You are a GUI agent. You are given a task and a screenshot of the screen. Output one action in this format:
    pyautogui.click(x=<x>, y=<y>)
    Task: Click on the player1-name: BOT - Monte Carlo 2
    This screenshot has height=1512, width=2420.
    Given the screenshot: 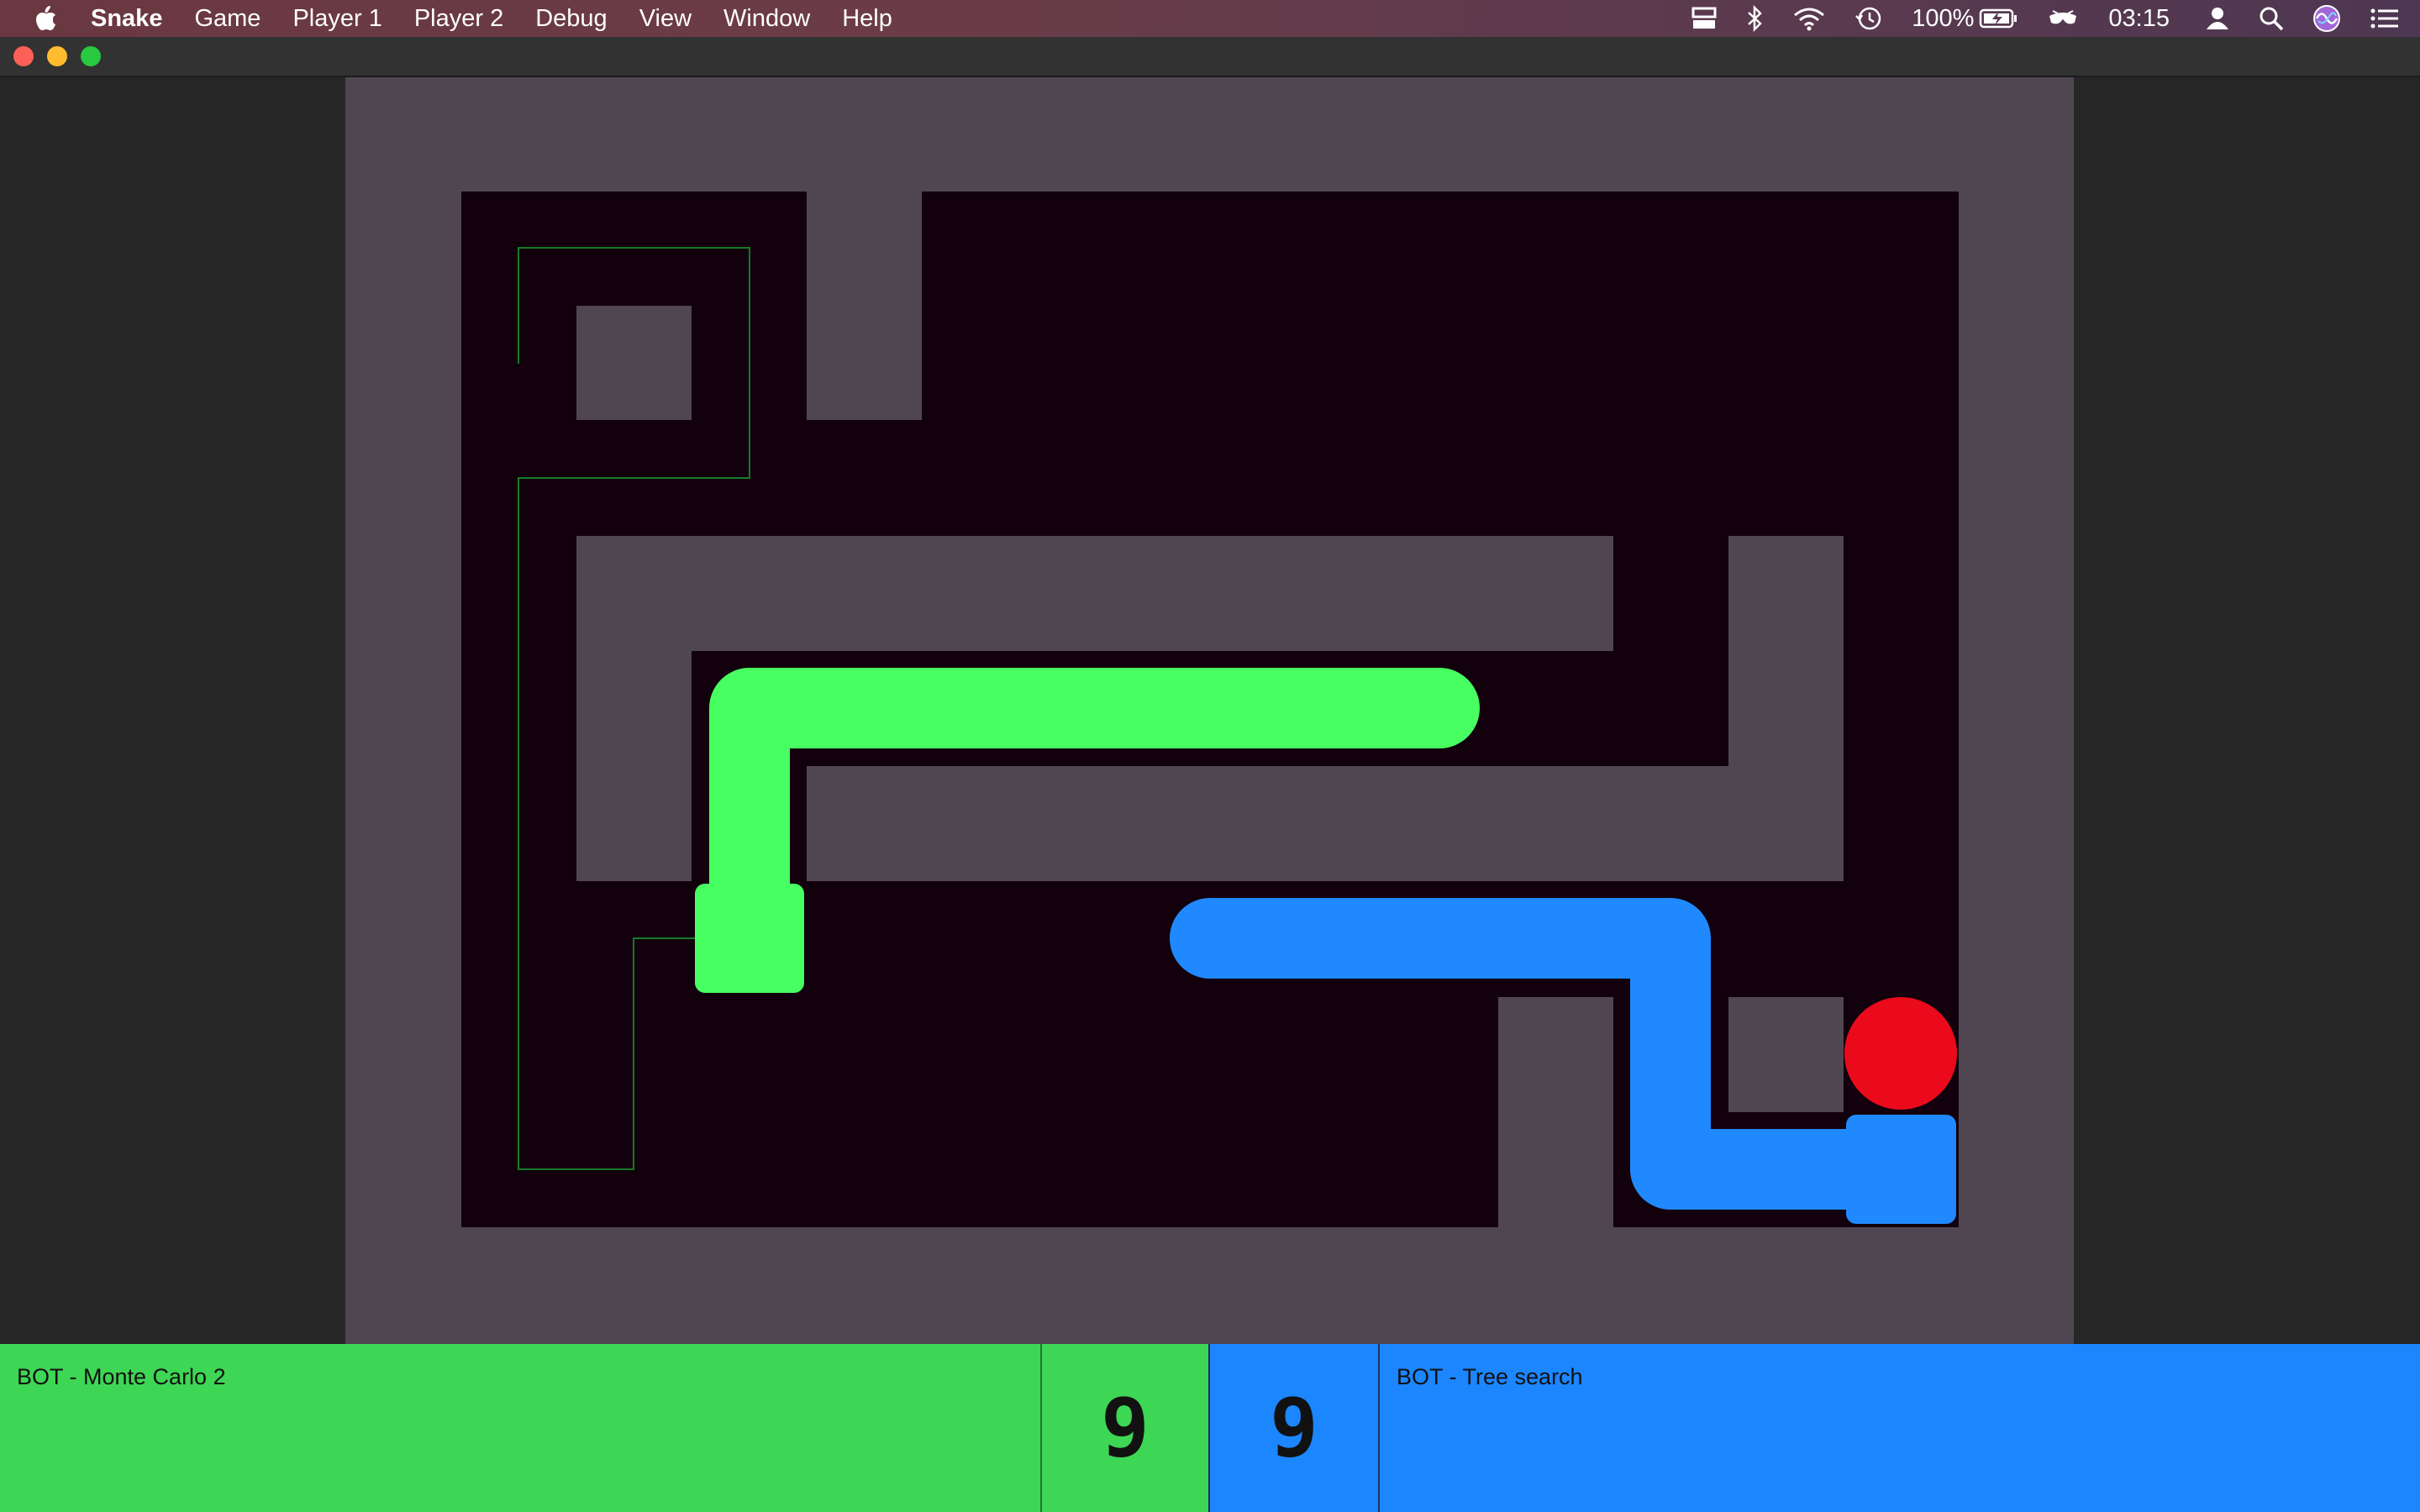 What is the action you would take?
    pyautogui.click(x=121, y=1376)
    